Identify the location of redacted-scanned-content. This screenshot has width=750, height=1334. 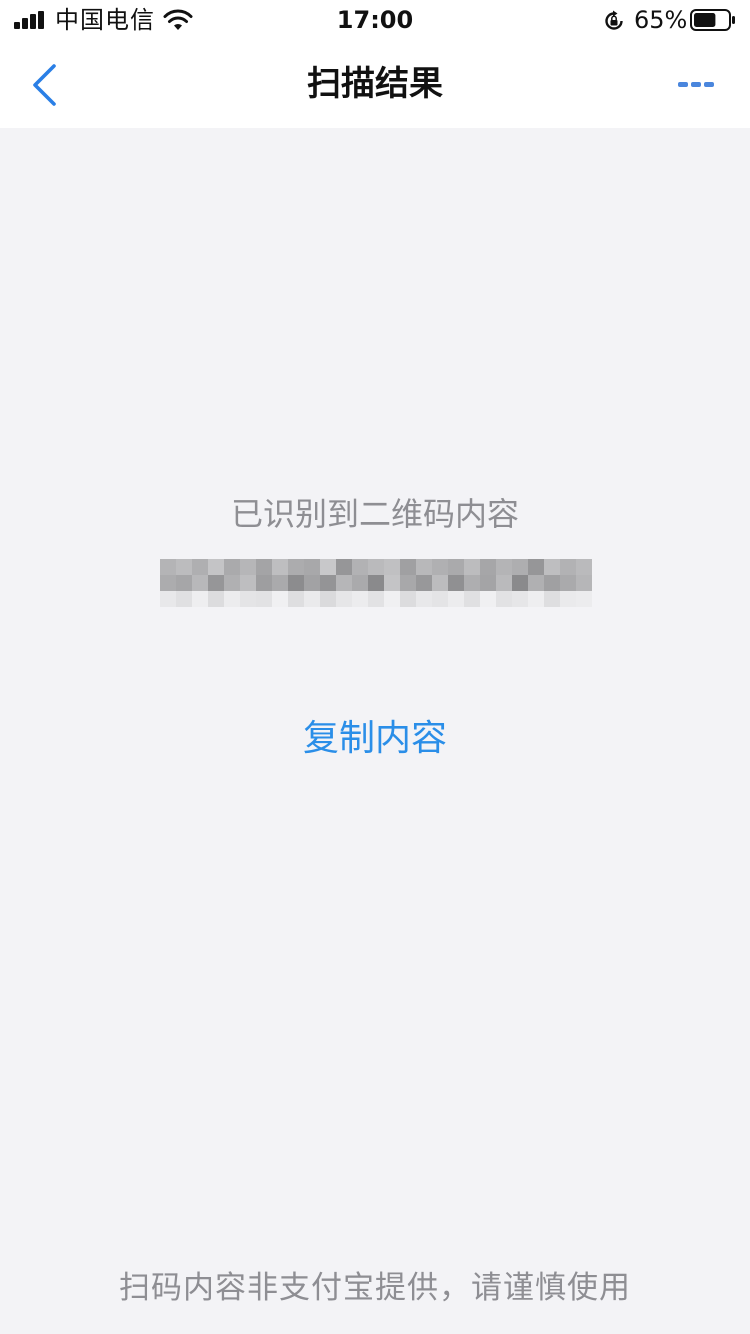
(376, 583).